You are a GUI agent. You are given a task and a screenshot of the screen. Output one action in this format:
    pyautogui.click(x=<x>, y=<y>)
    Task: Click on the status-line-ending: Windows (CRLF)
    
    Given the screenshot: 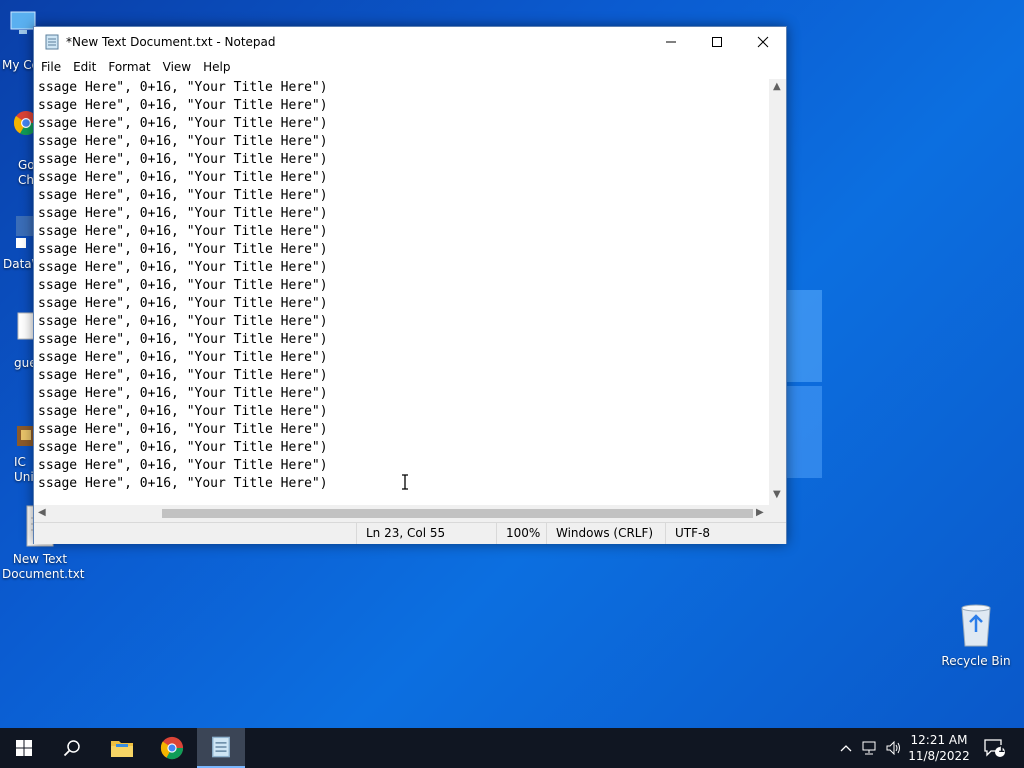 What is the action you would take?
    pyautogui.click(x=606, y=533)
    